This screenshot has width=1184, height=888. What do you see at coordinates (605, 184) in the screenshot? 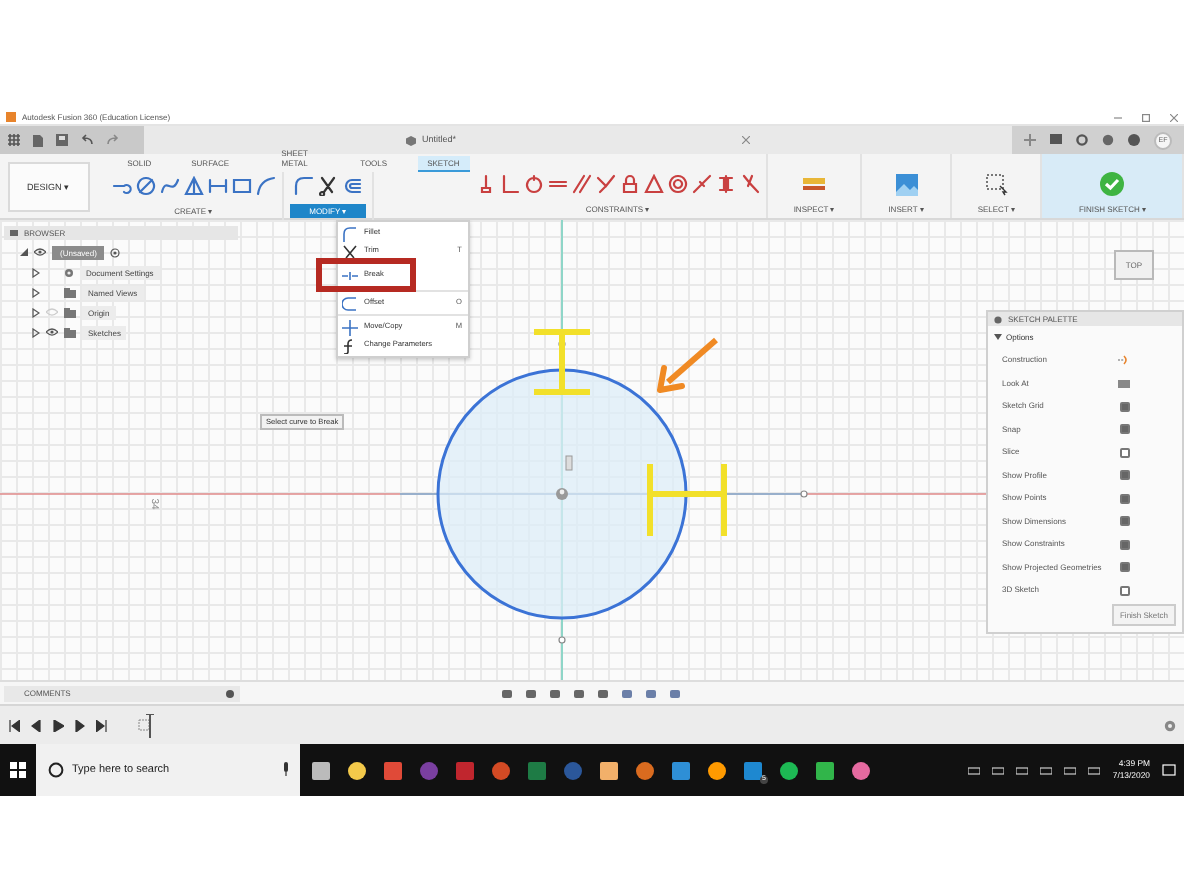
I see `angle-icon` at bounding box center [605, 184].